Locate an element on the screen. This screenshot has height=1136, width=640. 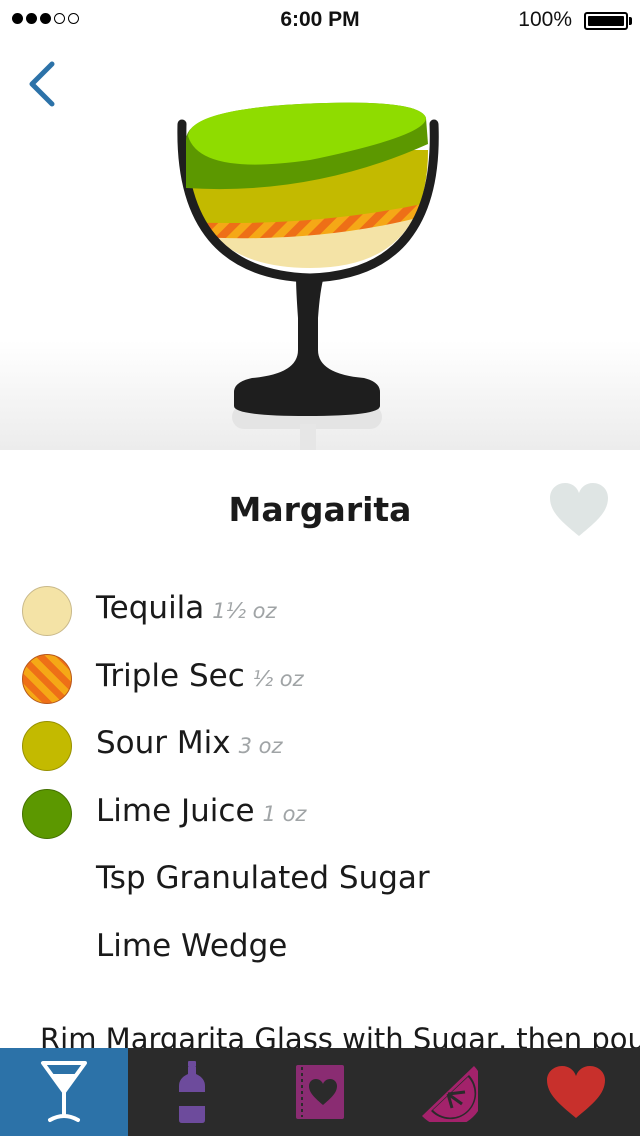
citrus-slice-icon is located at coordinates (450, 1094).